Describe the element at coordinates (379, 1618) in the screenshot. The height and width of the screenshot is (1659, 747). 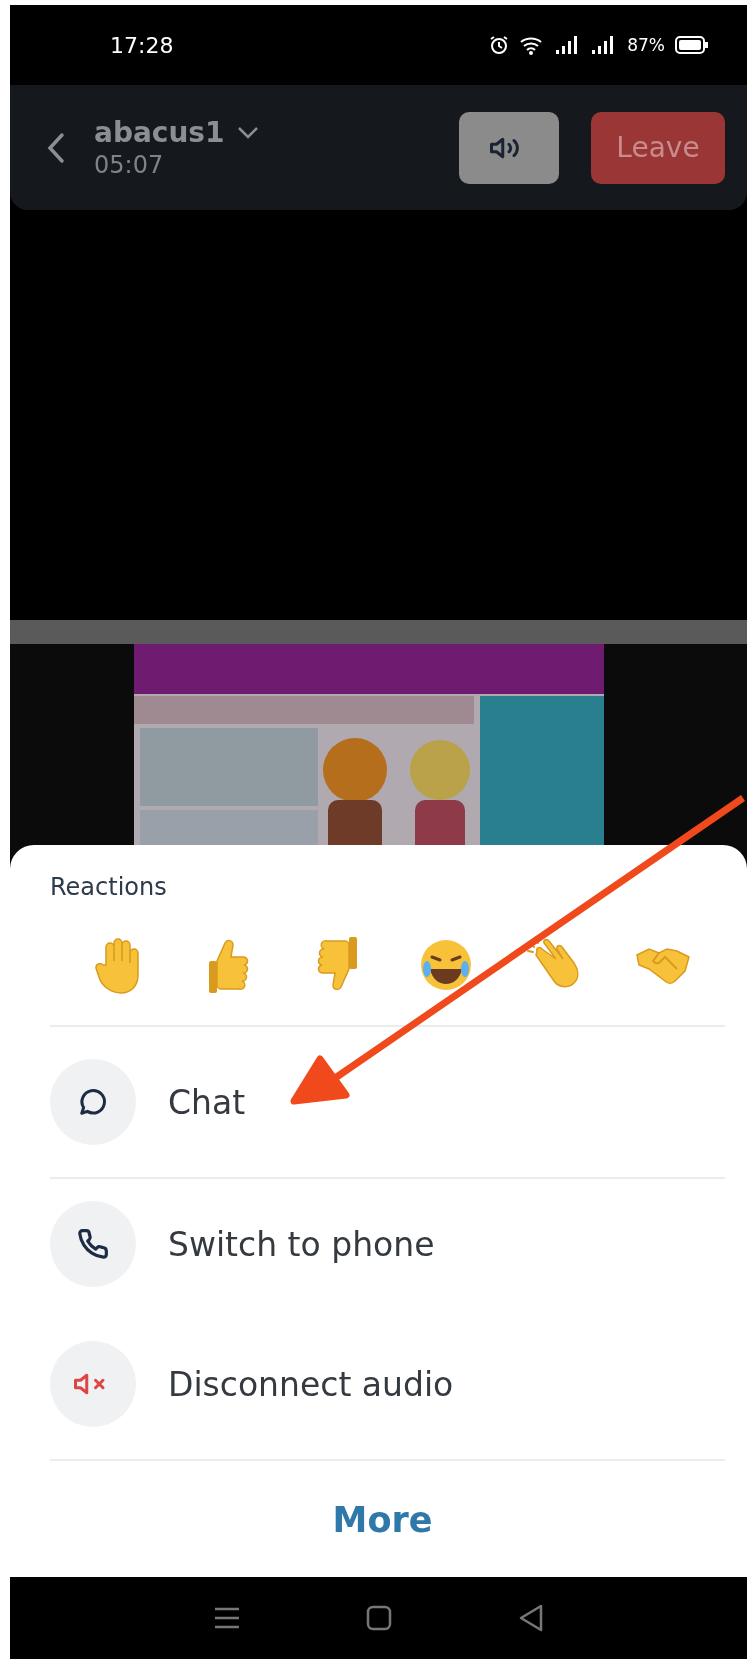
I see `home-icon` at that location.